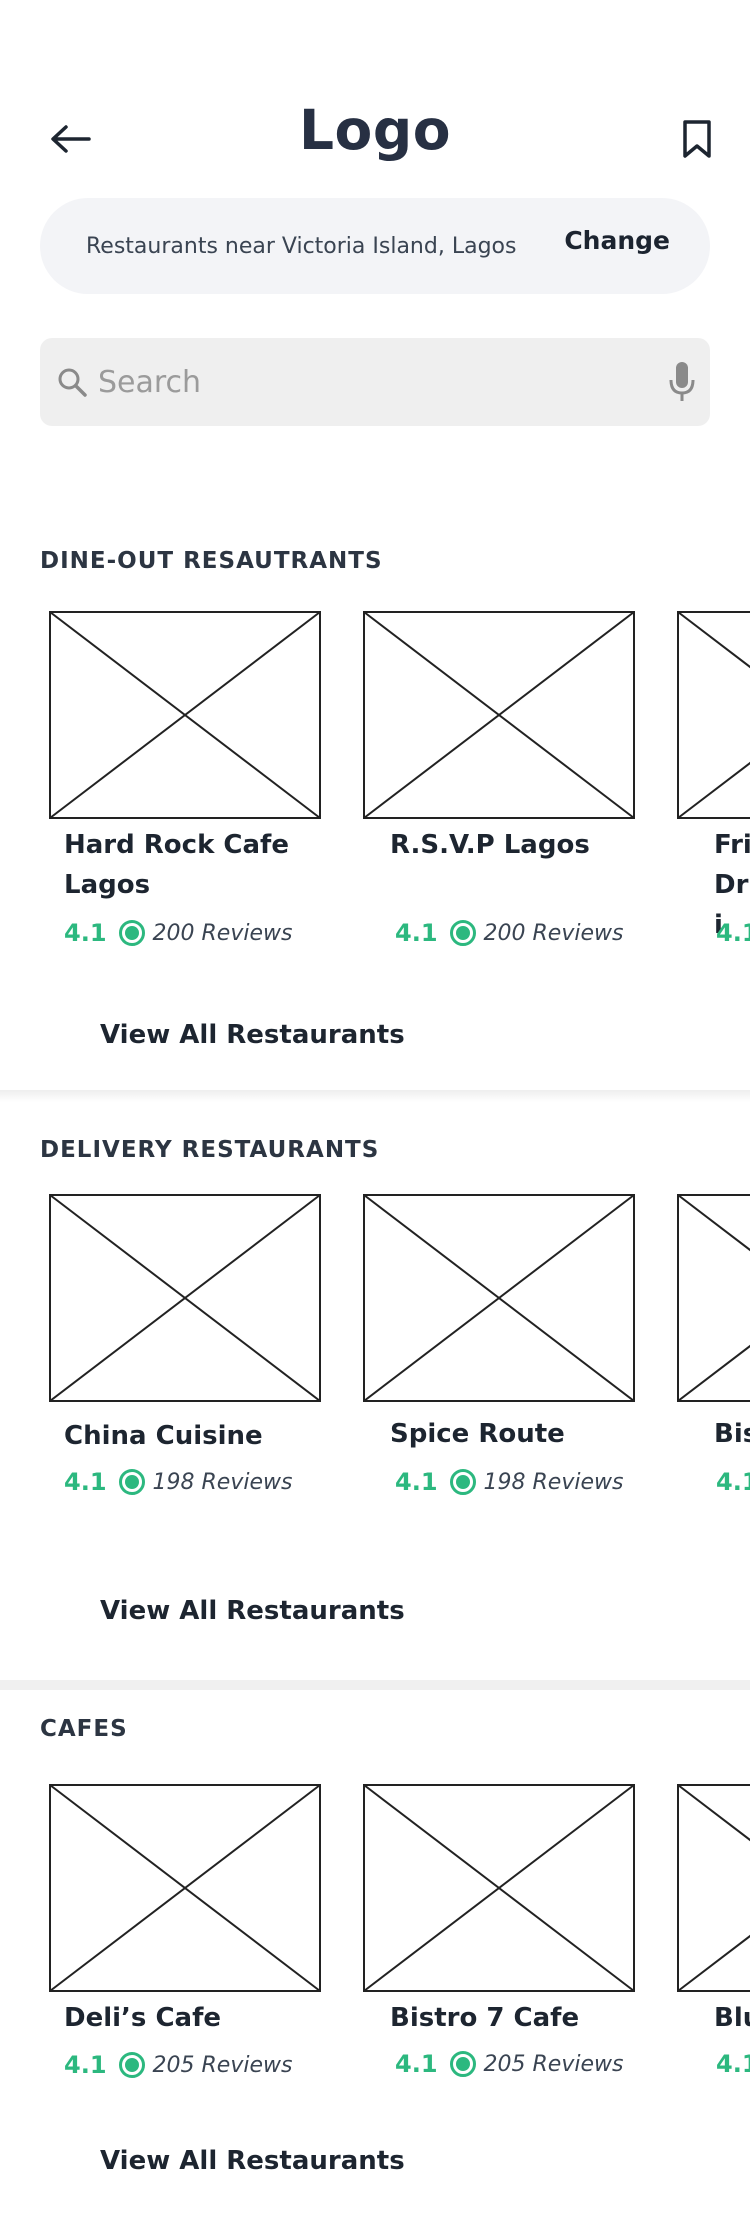 Image resolution: width=750 pixels, height=2220 pixels. Describe the element at coordinates (84, 1729) in the screenshot. I see `section-title-cafes: CAFES` at that location.